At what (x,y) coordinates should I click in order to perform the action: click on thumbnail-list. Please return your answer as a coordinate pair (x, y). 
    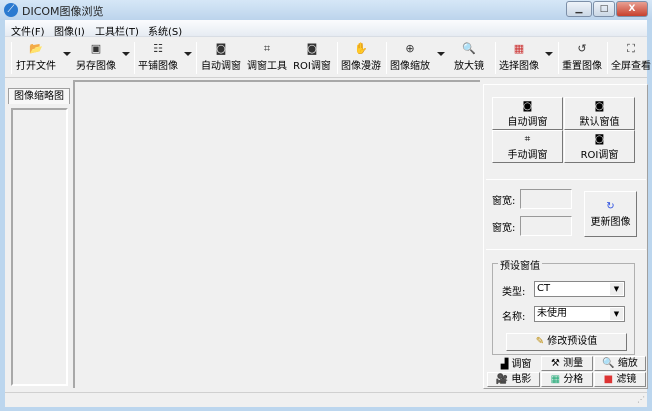
    Looking at the image, I should click on (39, 247).